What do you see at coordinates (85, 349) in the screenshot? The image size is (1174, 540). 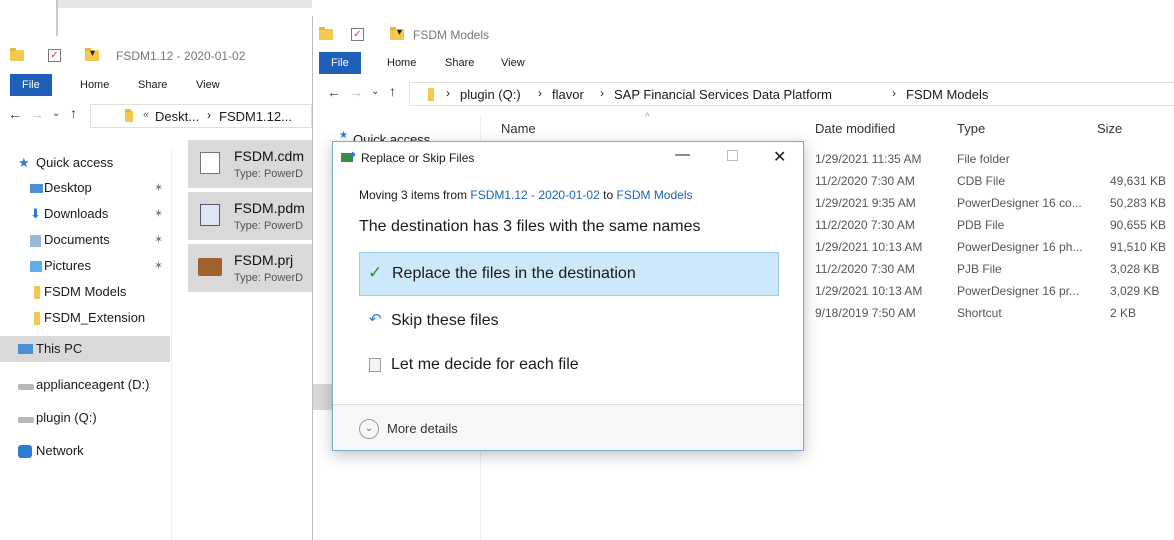 I see `sidebar-item-this-pc: This PC` at bounding box center [85, 349].